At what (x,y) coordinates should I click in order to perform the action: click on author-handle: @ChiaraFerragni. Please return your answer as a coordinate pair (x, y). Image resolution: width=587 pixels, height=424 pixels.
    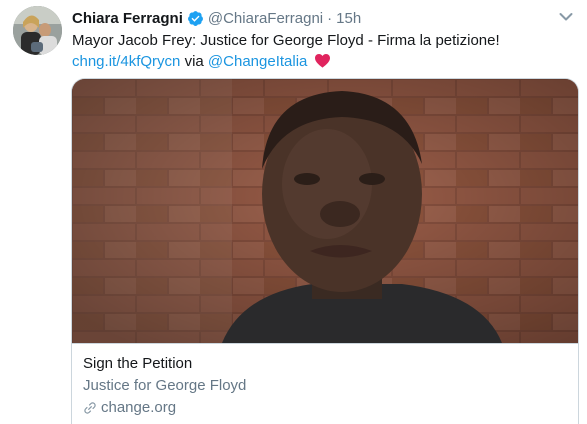
    Looking at the image, I should click on (265, 18).